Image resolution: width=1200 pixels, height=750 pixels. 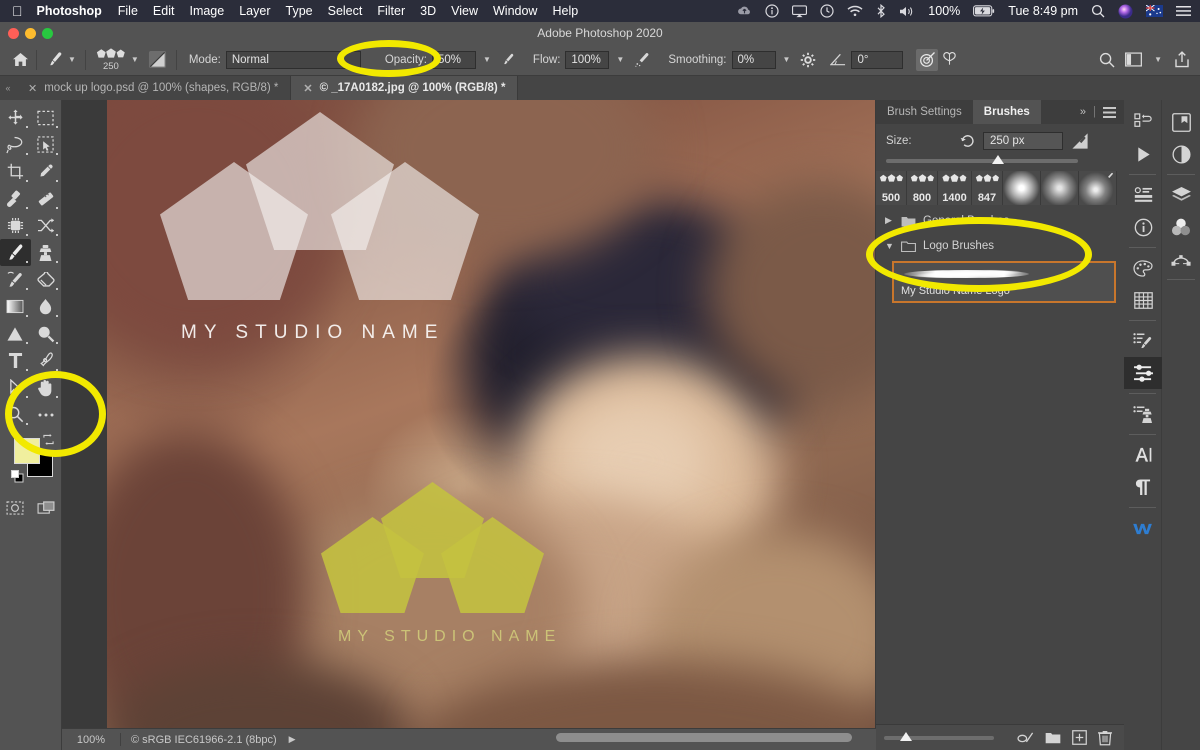 What do you see at coordinates (428, 11) in the screenshot?
I see `menu-3d: 3D` at bounding box center [428, 11].